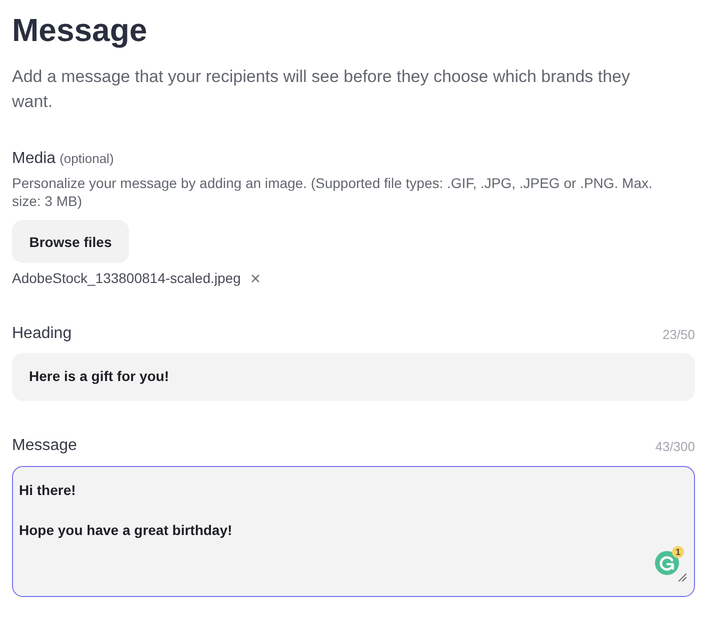 This screenshot has height=618, width=726. I want to click on resize-handle-icon, so click(682, 577).